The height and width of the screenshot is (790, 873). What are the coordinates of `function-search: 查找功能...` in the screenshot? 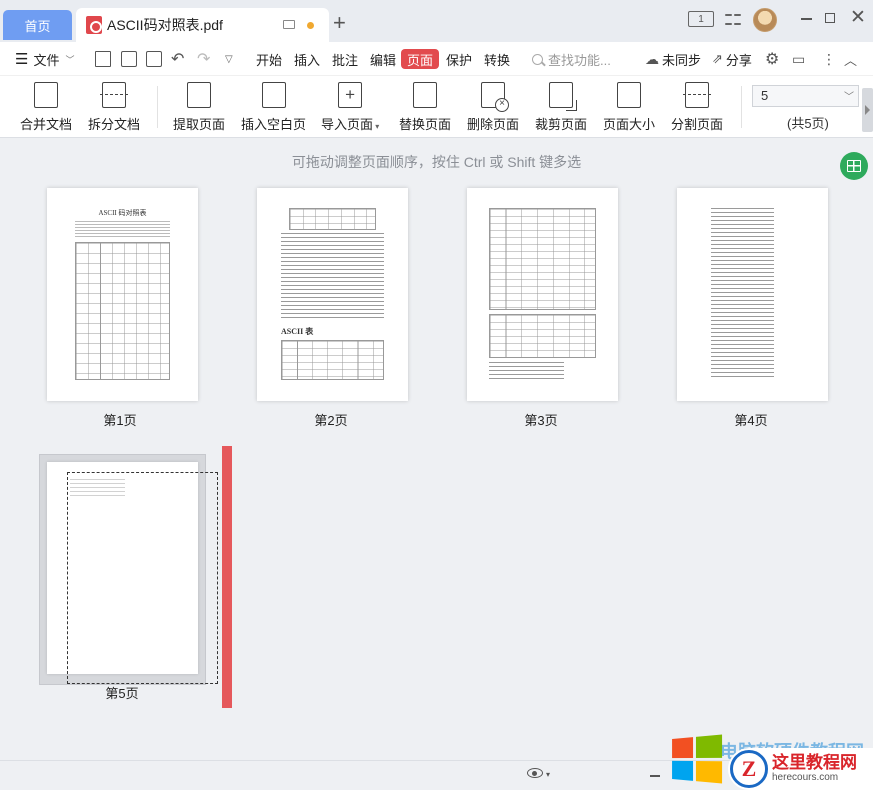 It's located at (571, 59).